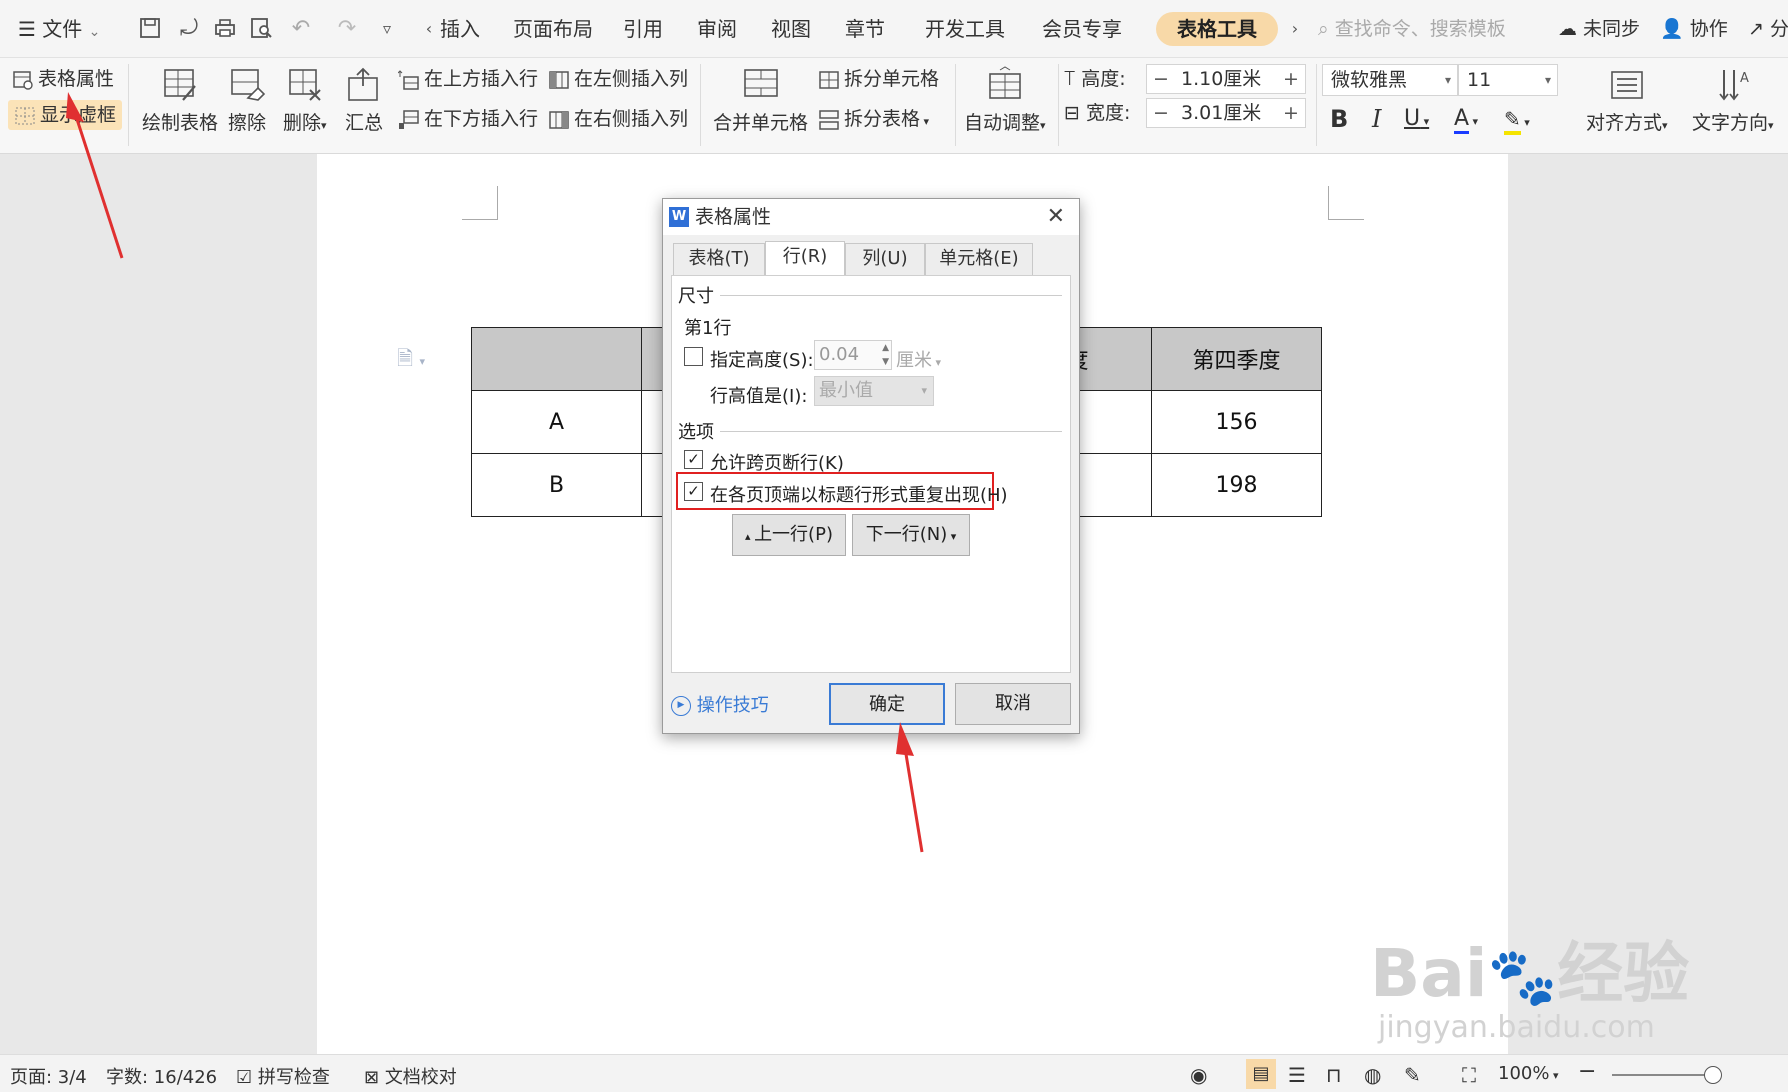  What do you see at coordinates (1297, 1075) in the screenshot?
I see `outline-view-icon: ☰` at bounding box center [1297, 1075].